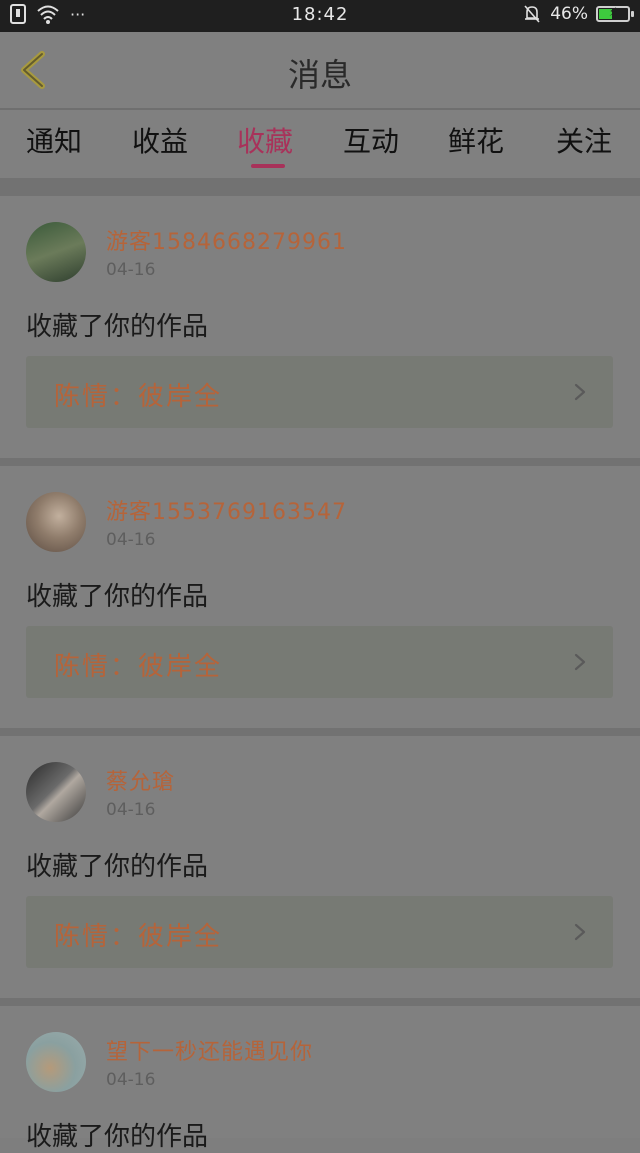 Image resolution: width=640 pixels, height=1153 pixels. I want to click on tab-follows: 关注, so click(584, 140).